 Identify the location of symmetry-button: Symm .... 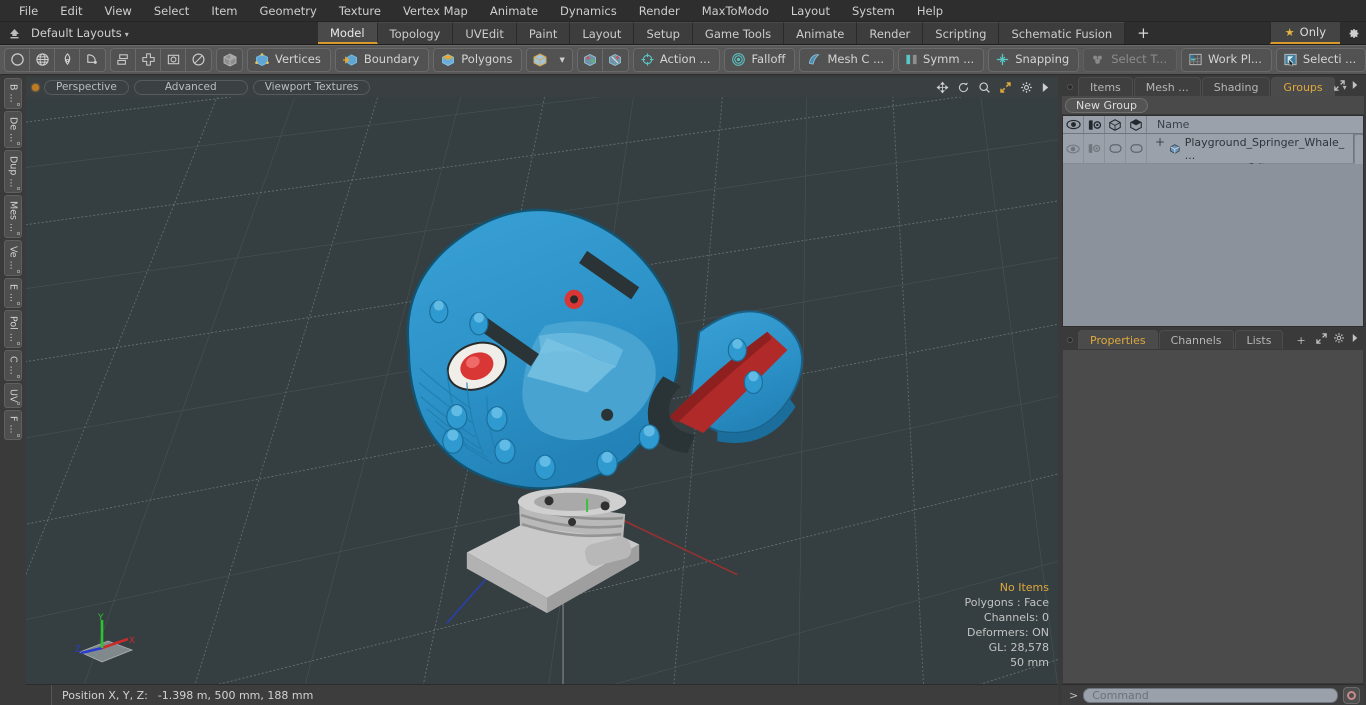
(941, 59).